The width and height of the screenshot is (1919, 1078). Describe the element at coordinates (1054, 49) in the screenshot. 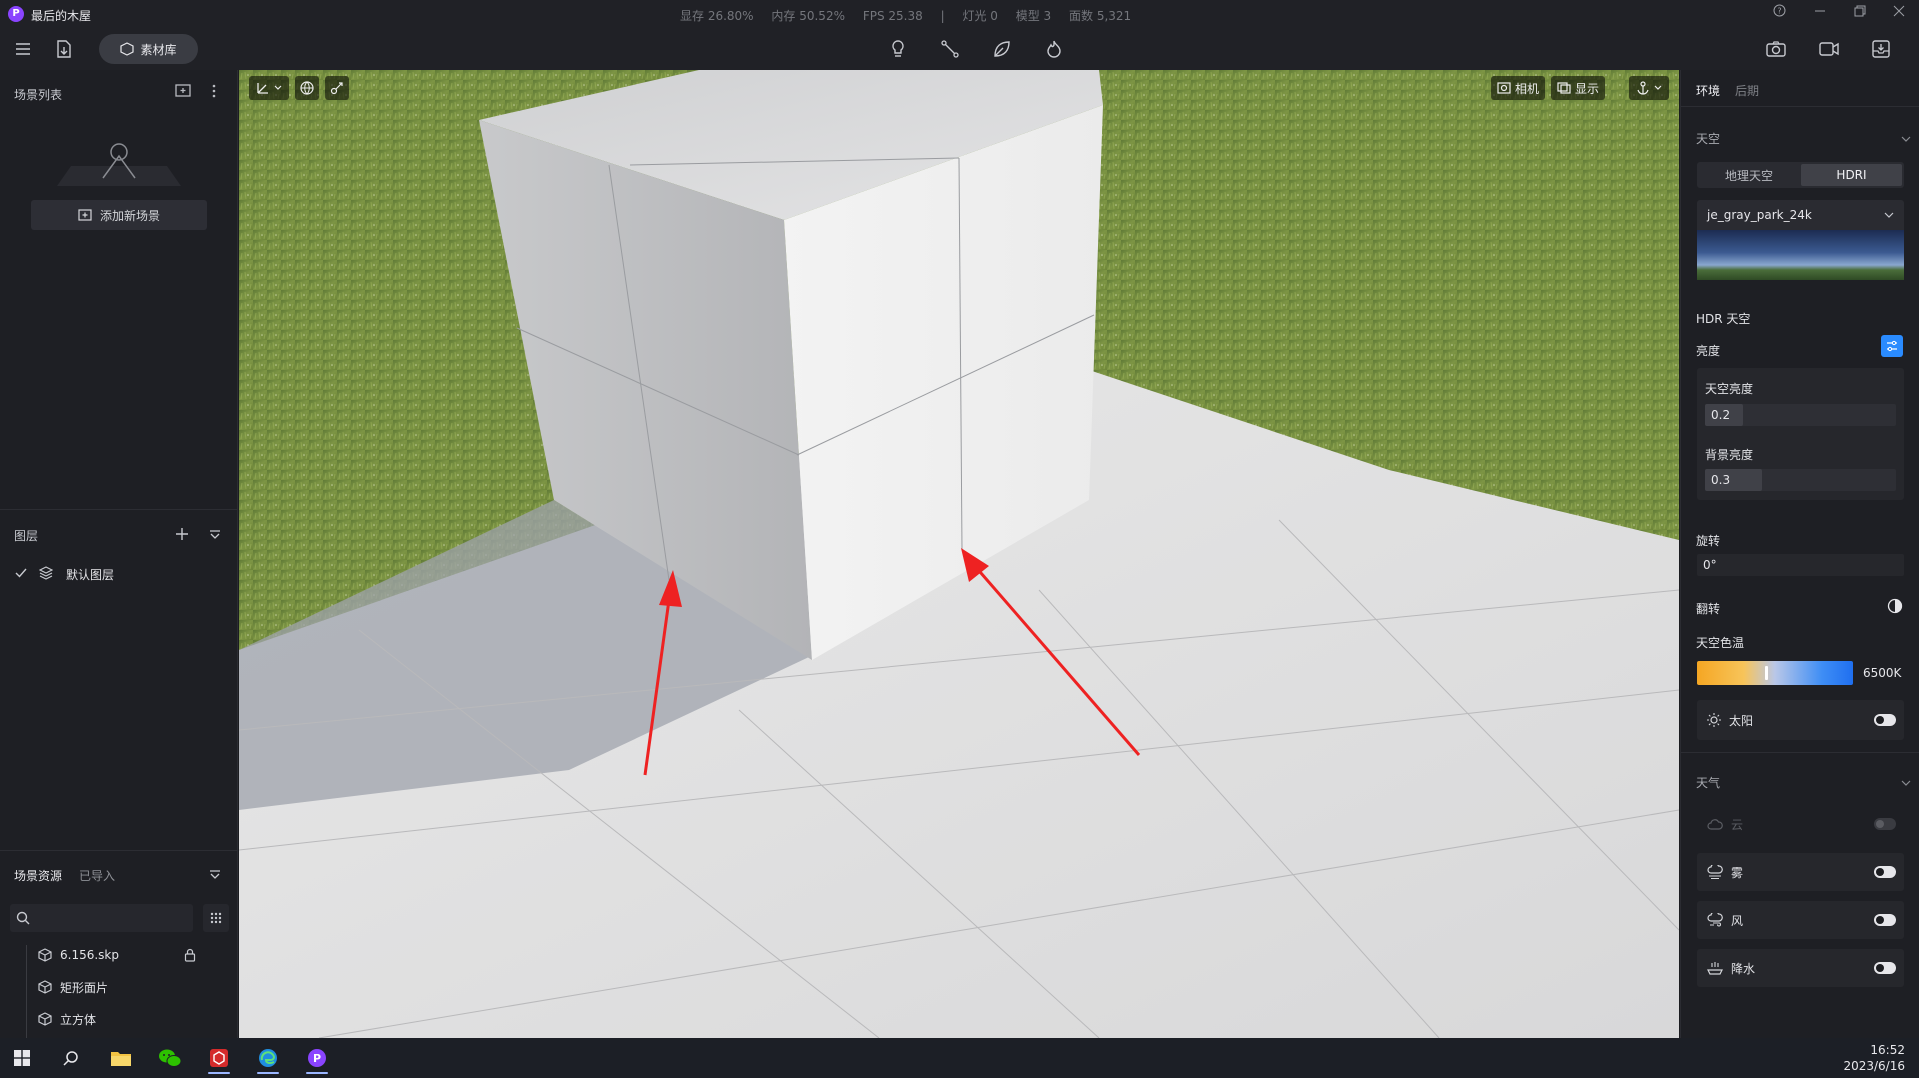

I see `effects-icon` at that location.